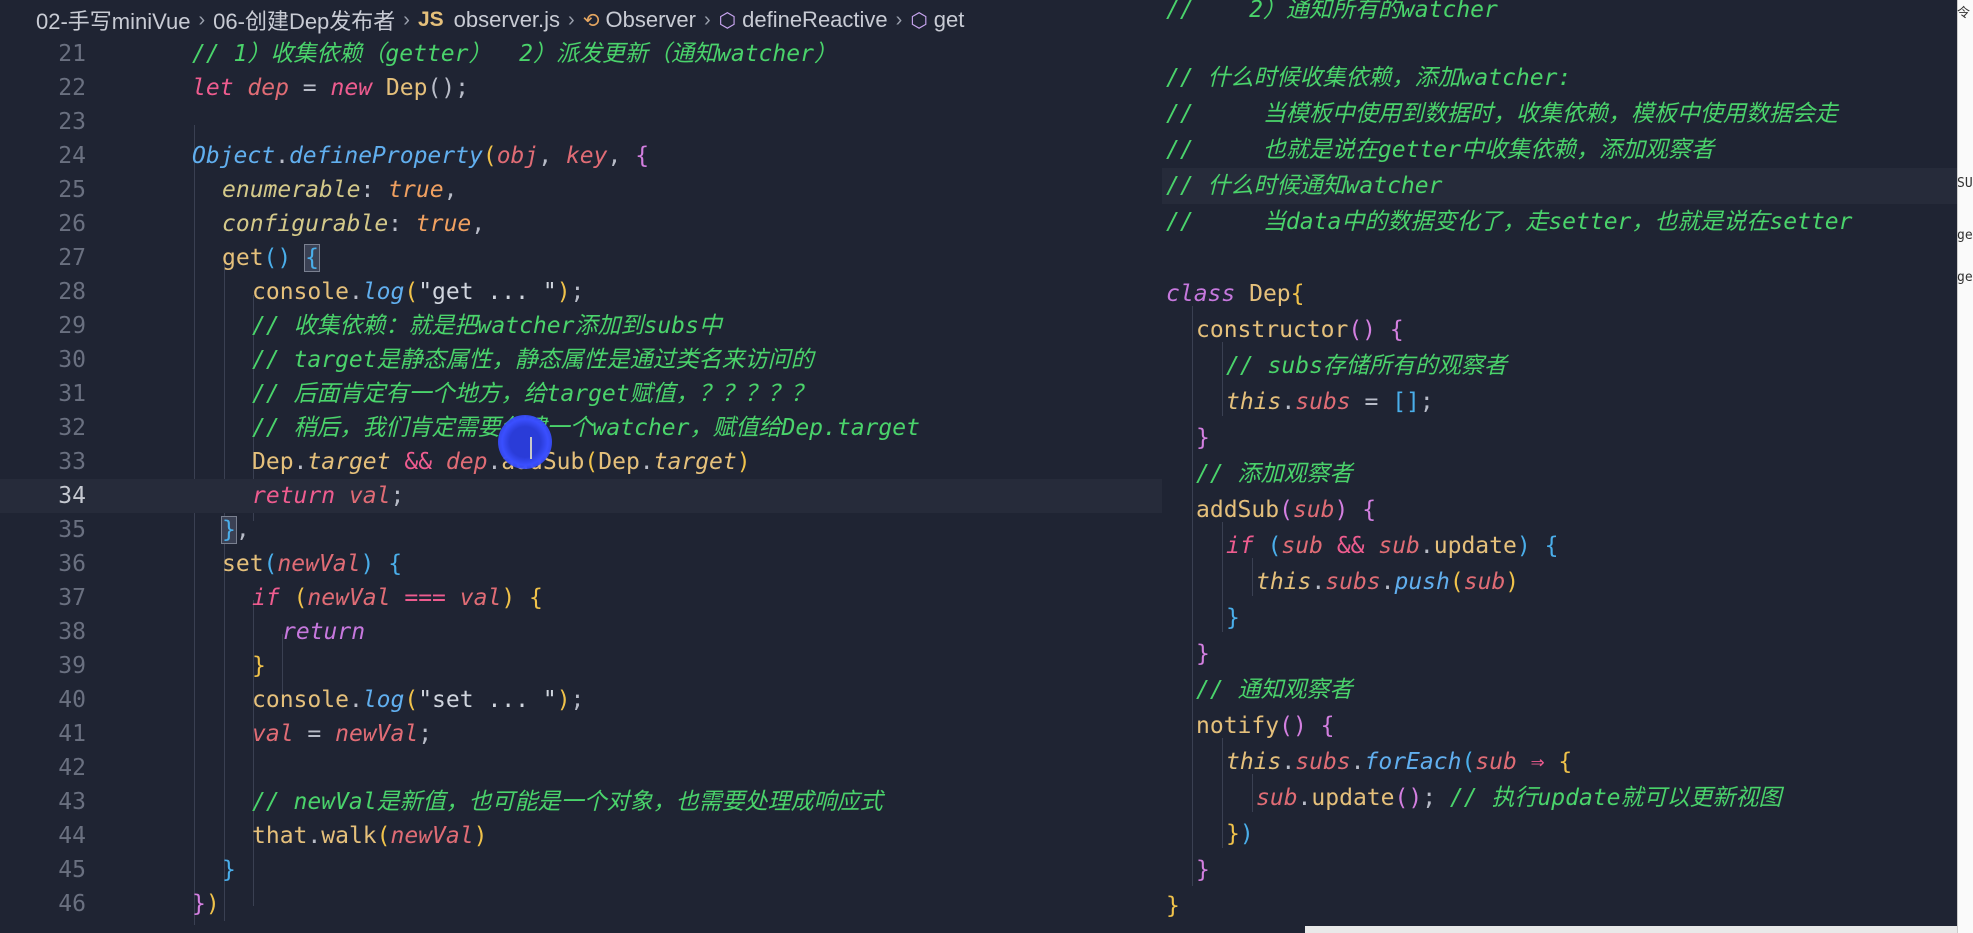 Image resolution: width=1973 pixels, height=933 pixels. Describe the element at coordinates (263, 88) in the screenshot. I see `code-line: 22 let dep = new Dep();` at that location.